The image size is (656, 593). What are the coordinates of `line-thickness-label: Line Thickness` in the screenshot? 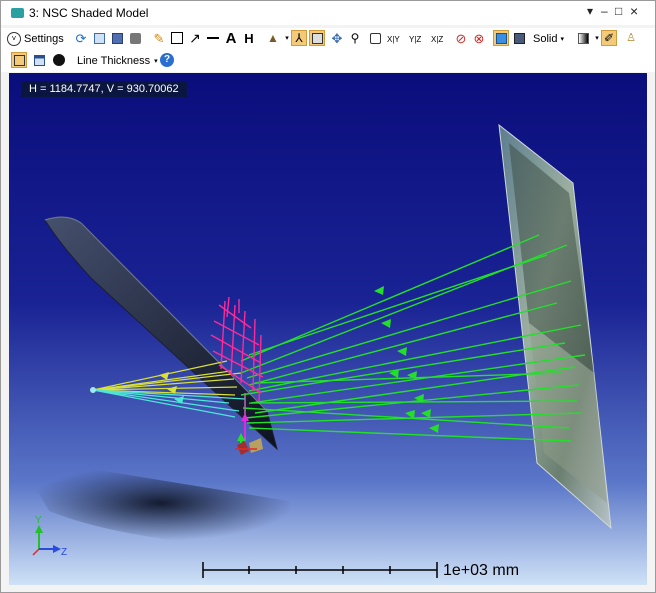 It's located at (114, 61).